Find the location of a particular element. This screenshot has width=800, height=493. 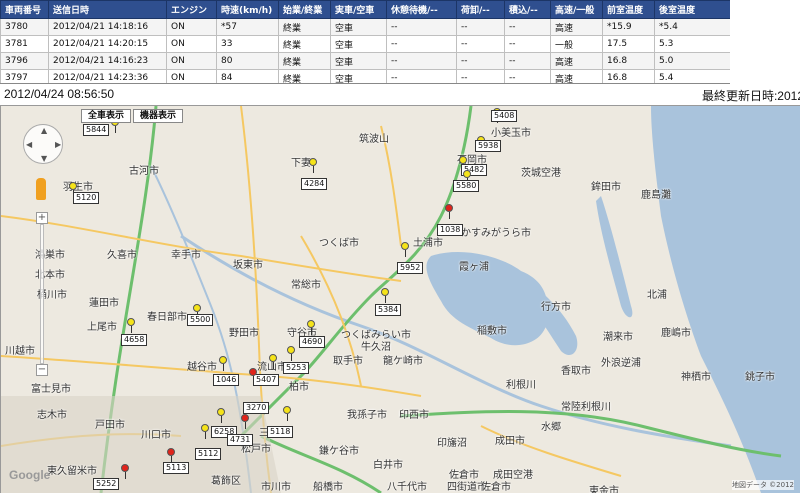

vehicle-number-label: 4731 is located at coordinates (240, 440).